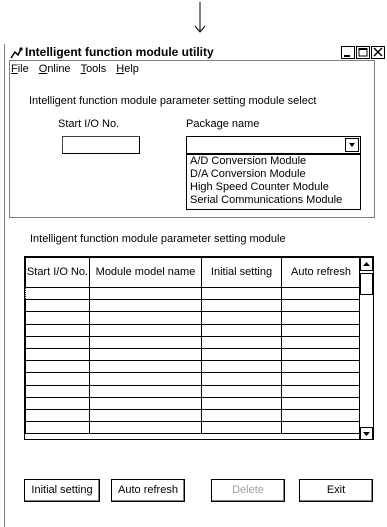  I want to click on dropdown-button, so click(352, 145).